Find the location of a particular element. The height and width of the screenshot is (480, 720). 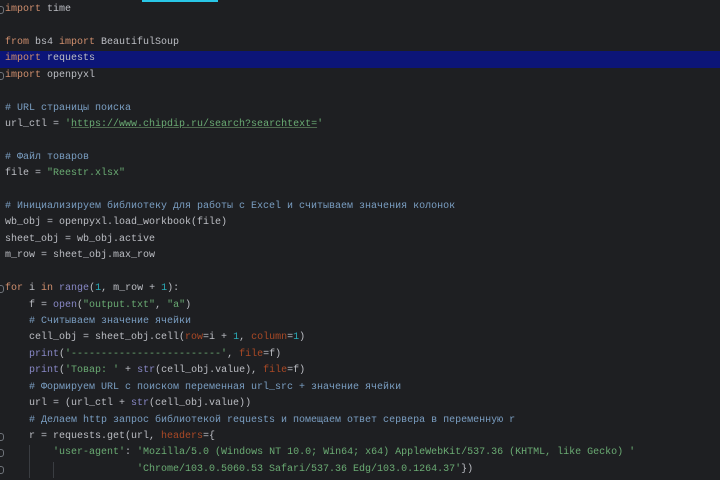

token-id: : is located at coordinates (131, 453).